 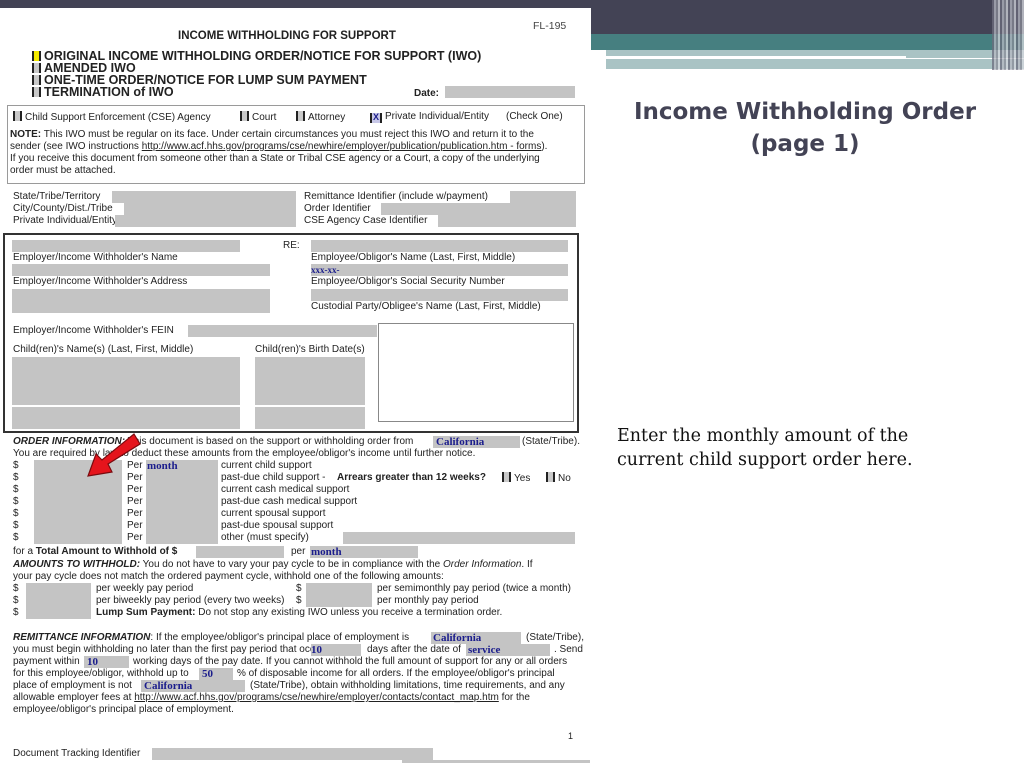 I want to click on employer-address-field, so click(x=141, y=270).